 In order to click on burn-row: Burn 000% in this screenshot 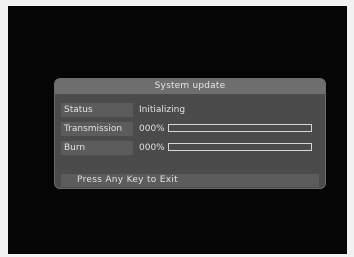, I will do `click(191, 148)`.